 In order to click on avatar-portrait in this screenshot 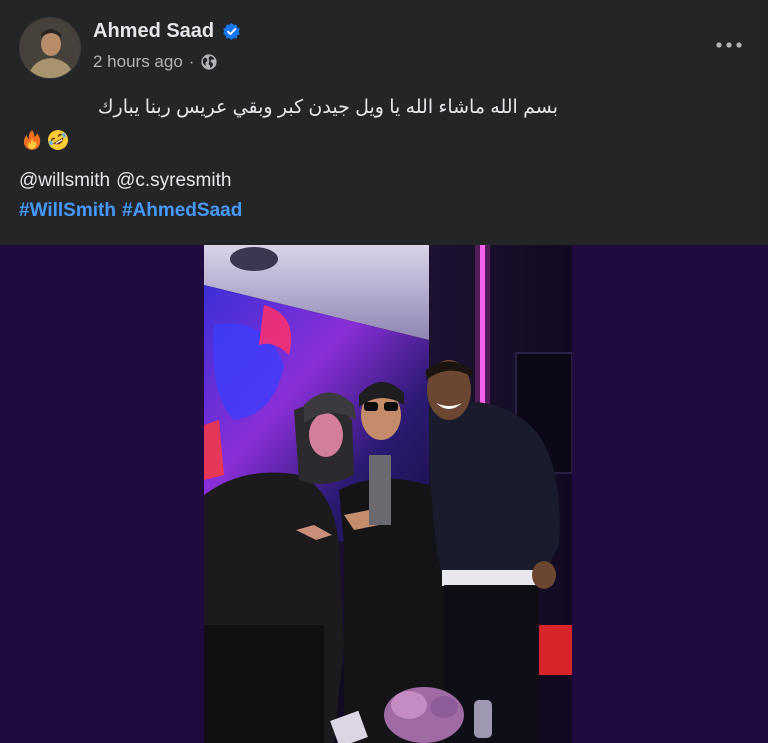, I will do `click(50, 48)`.